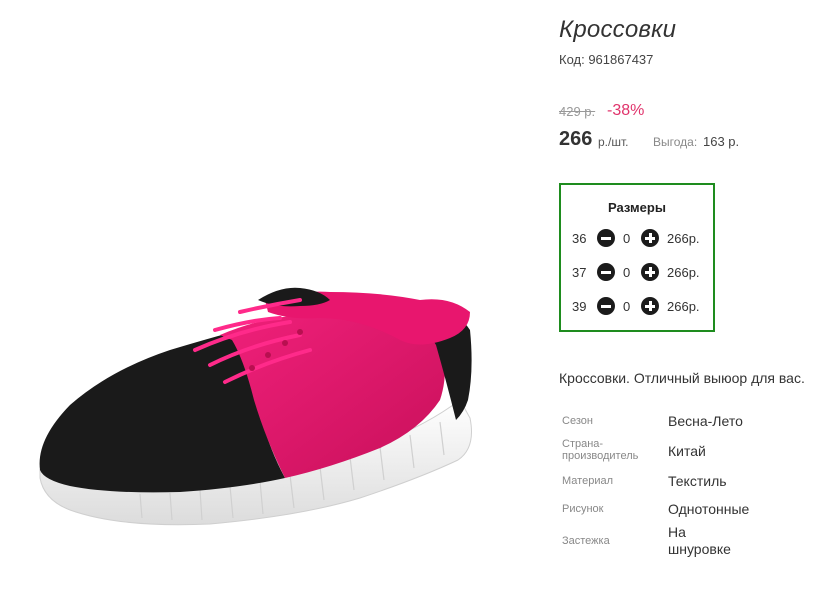 The height and width of the screenshot is (592, 828). I want to click on old-price: 429 р., so click(577, 111).